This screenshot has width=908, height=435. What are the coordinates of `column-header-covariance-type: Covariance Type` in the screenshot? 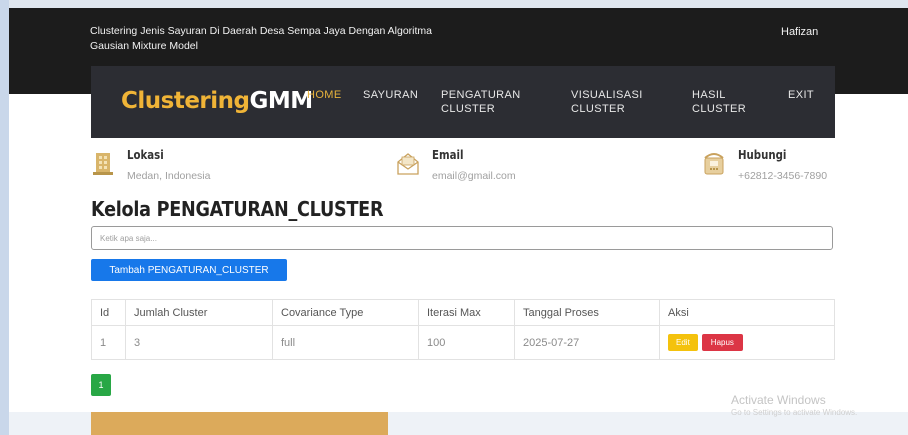 It's located at (345, 312).